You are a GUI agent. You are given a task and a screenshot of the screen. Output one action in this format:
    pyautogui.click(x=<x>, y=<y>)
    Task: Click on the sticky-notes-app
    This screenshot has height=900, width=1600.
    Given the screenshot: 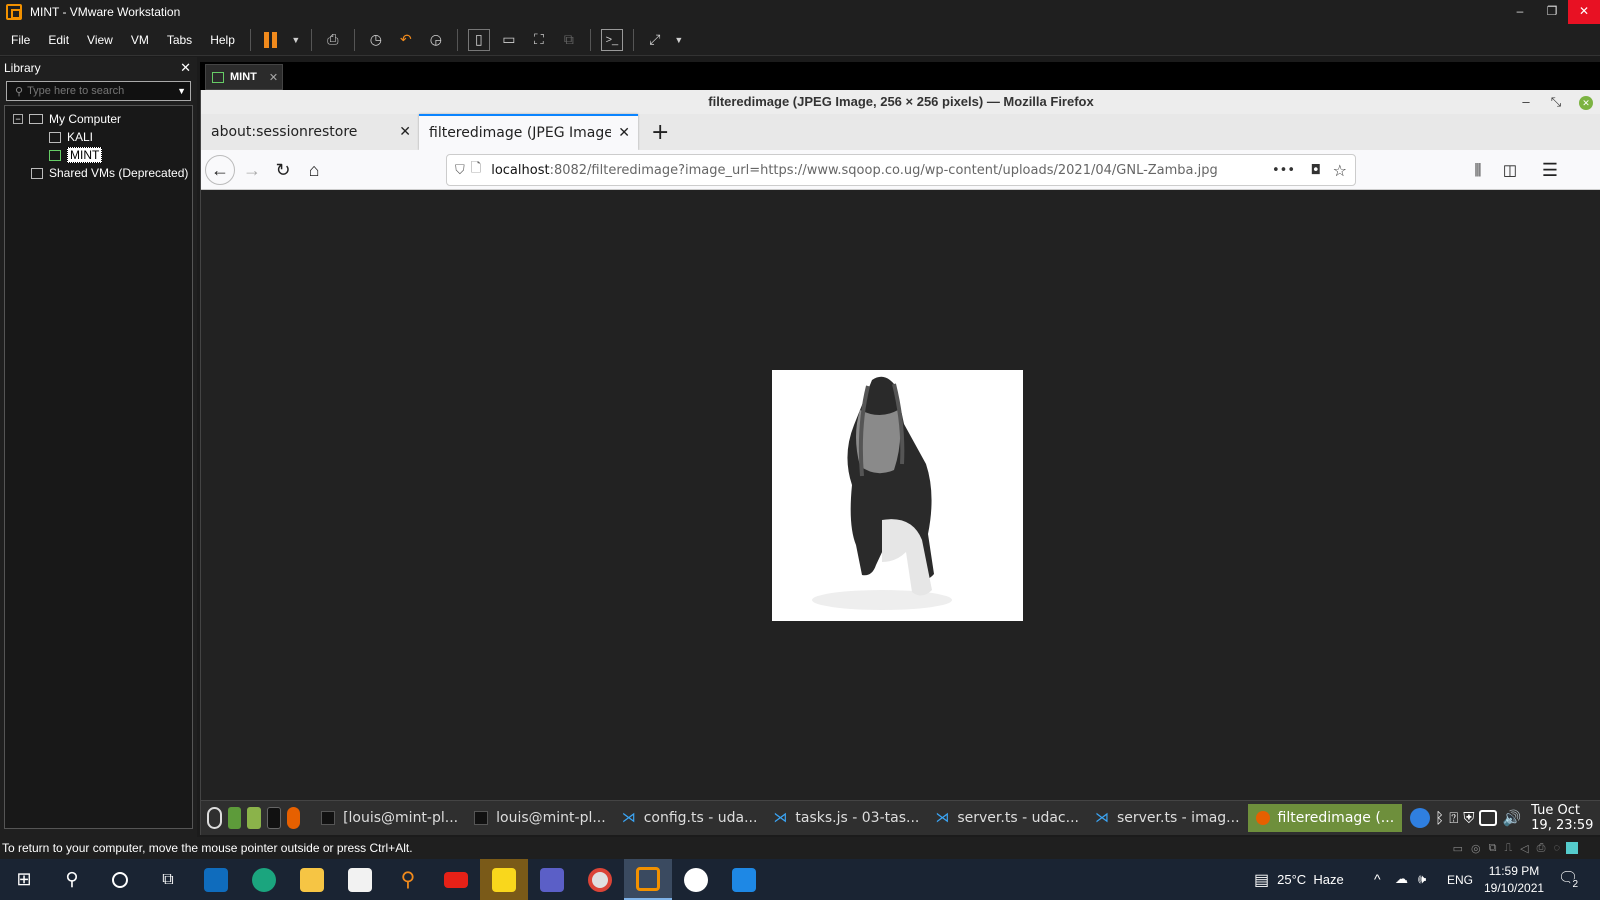 What is the action you would take?
    pyautogui.click(x=504, y=879)
    